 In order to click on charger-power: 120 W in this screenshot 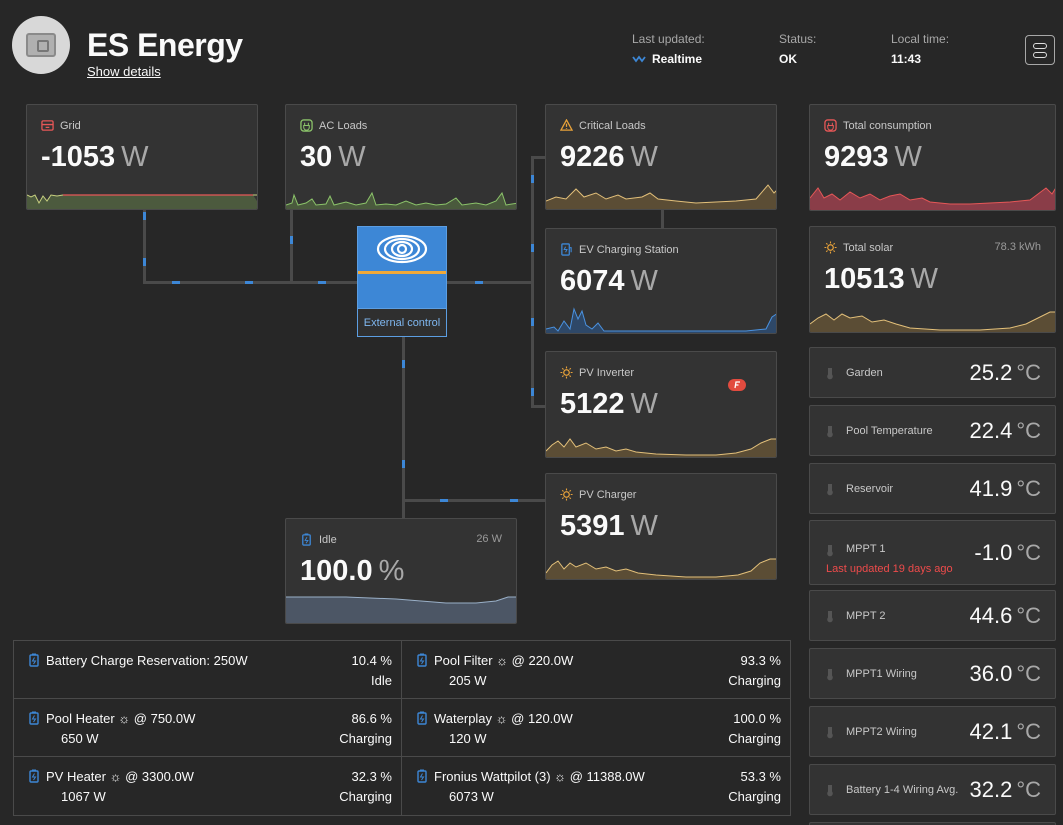, I will do `click(468, 738)`.